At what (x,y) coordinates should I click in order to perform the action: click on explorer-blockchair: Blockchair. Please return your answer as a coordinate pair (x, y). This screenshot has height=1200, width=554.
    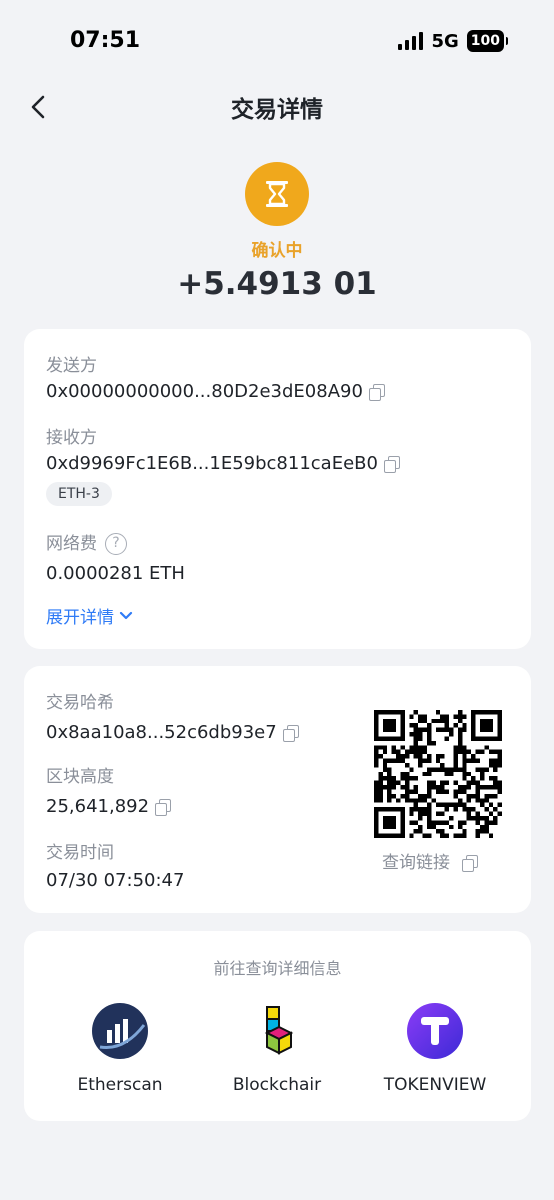
    Looking at the image, I should click on (277, 1049).